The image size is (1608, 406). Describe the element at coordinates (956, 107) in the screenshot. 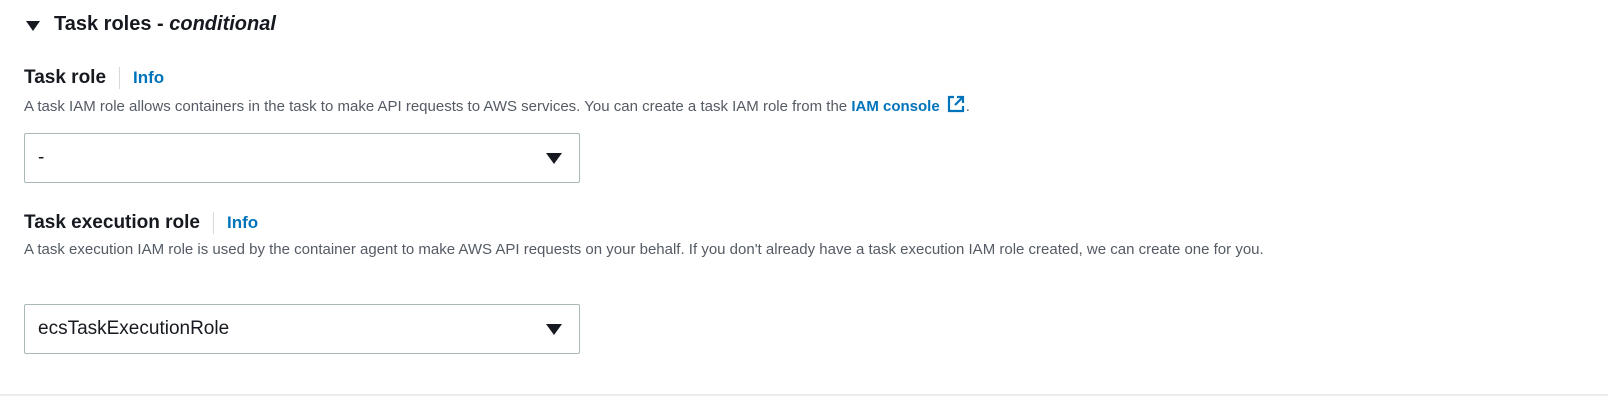

I see `external-link-icon` at that location.